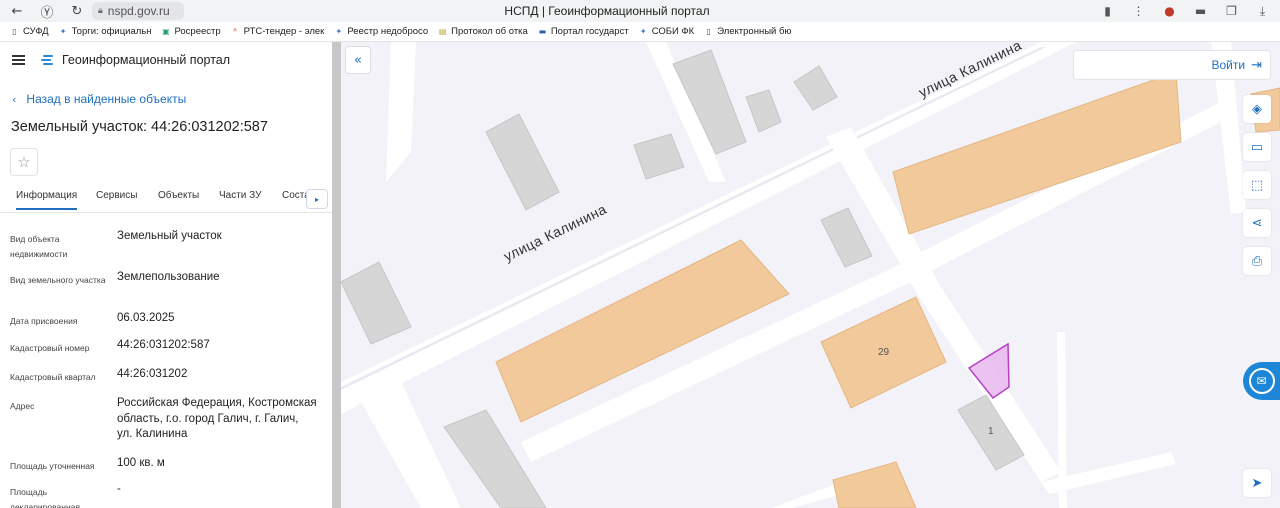 This screenshot has width=1280, height=508. Describe the element at coordinates (1169, 11) in the screenshot. I see `avatar-icon: ●` at that location.